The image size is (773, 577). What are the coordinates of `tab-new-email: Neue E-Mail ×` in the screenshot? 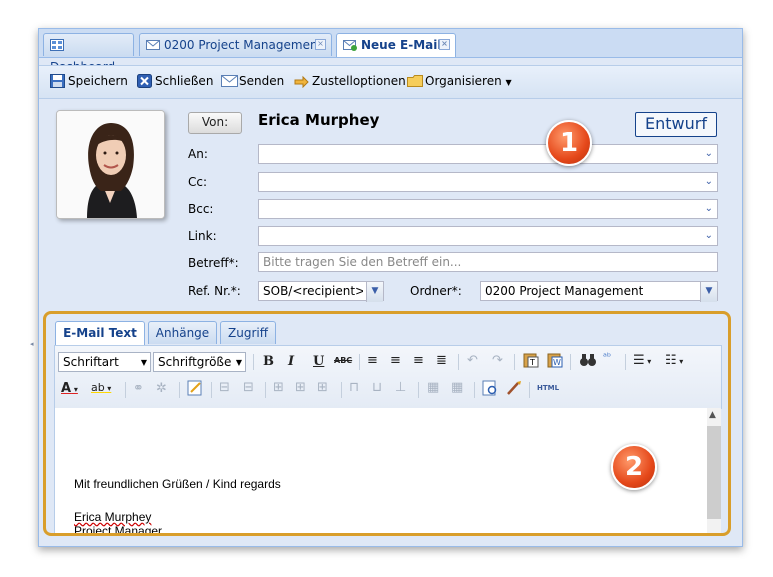 It's located at (396, 45).